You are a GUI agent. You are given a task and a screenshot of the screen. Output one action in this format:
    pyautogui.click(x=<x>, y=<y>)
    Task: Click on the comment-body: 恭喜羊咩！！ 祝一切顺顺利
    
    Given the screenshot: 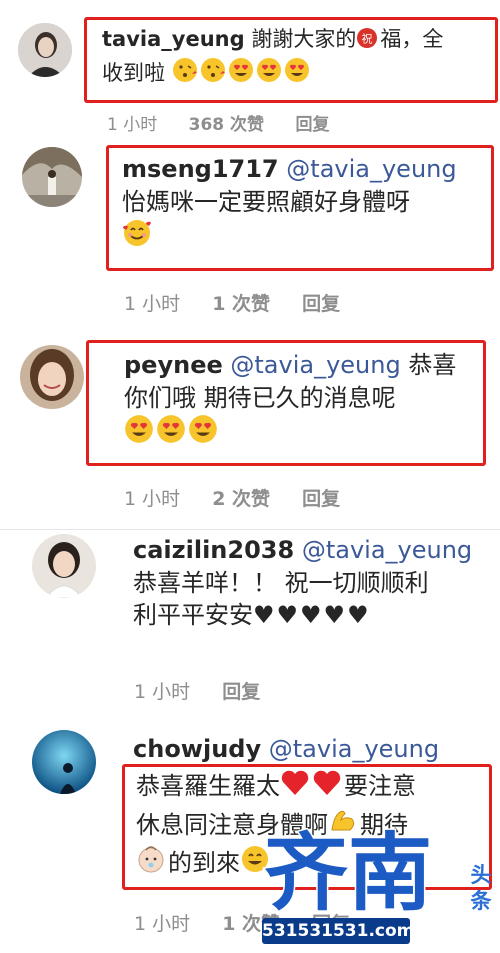 What is the action you would take?
    pyautogui.click(x=281, y=582)
    